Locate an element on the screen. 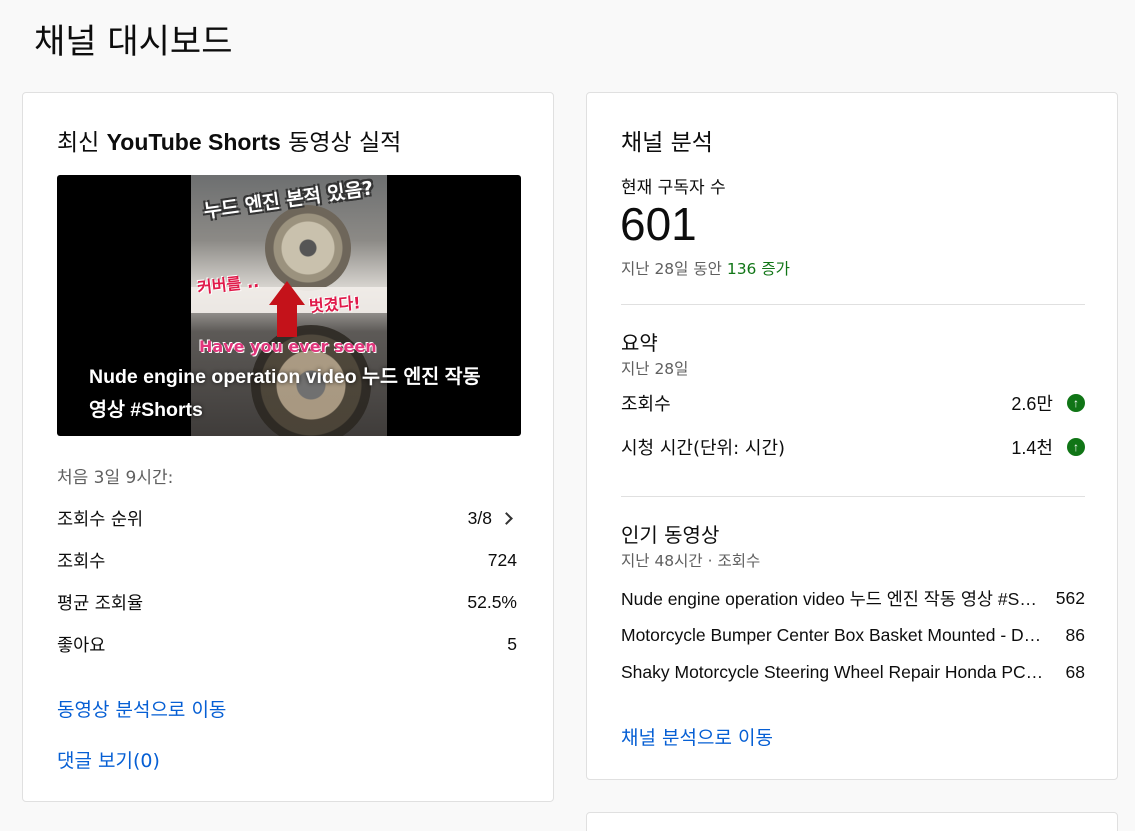 This screenshot has height=831, width=1135. engine-gear-top is located at coordinates (308, 248).